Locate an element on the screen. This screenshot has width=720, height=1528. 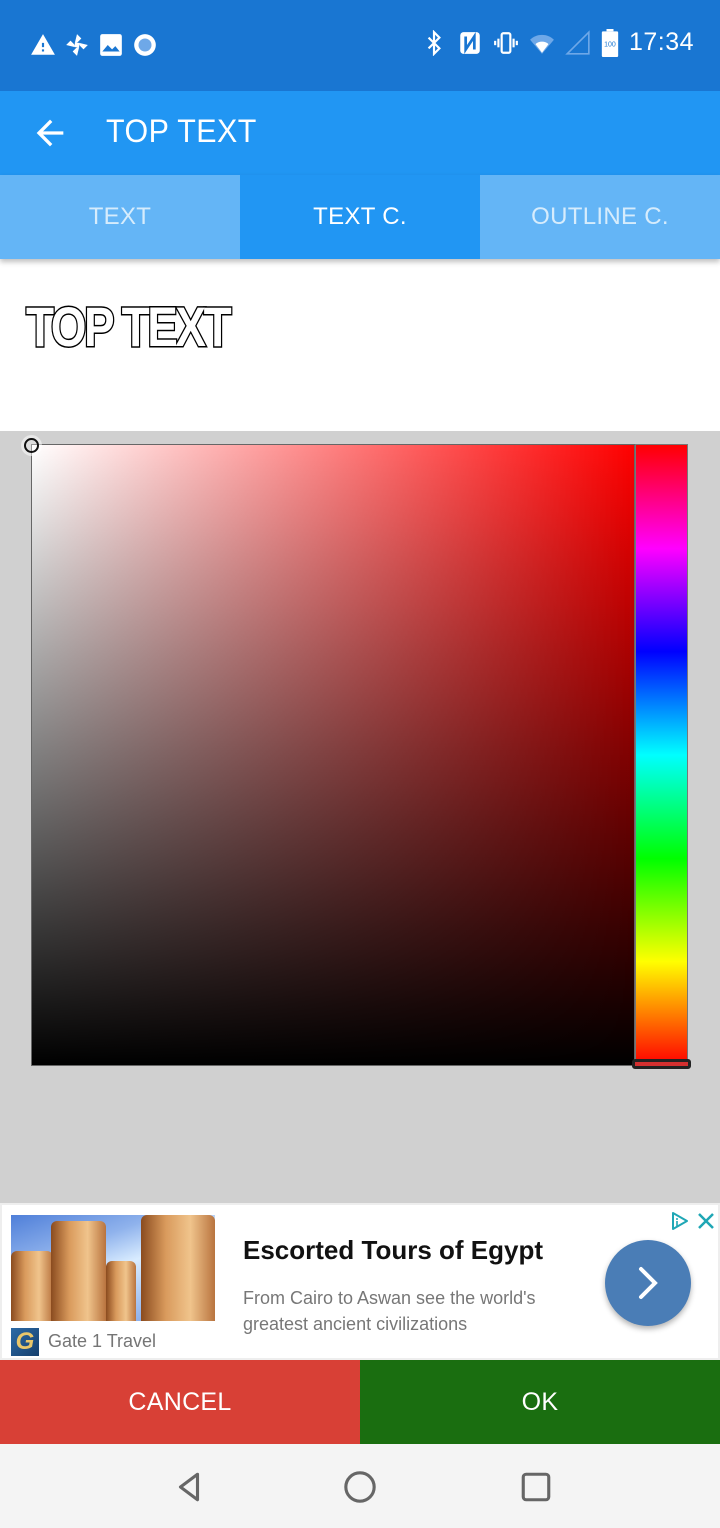
hue-slider-handle is located at coordinates (661, 1064).